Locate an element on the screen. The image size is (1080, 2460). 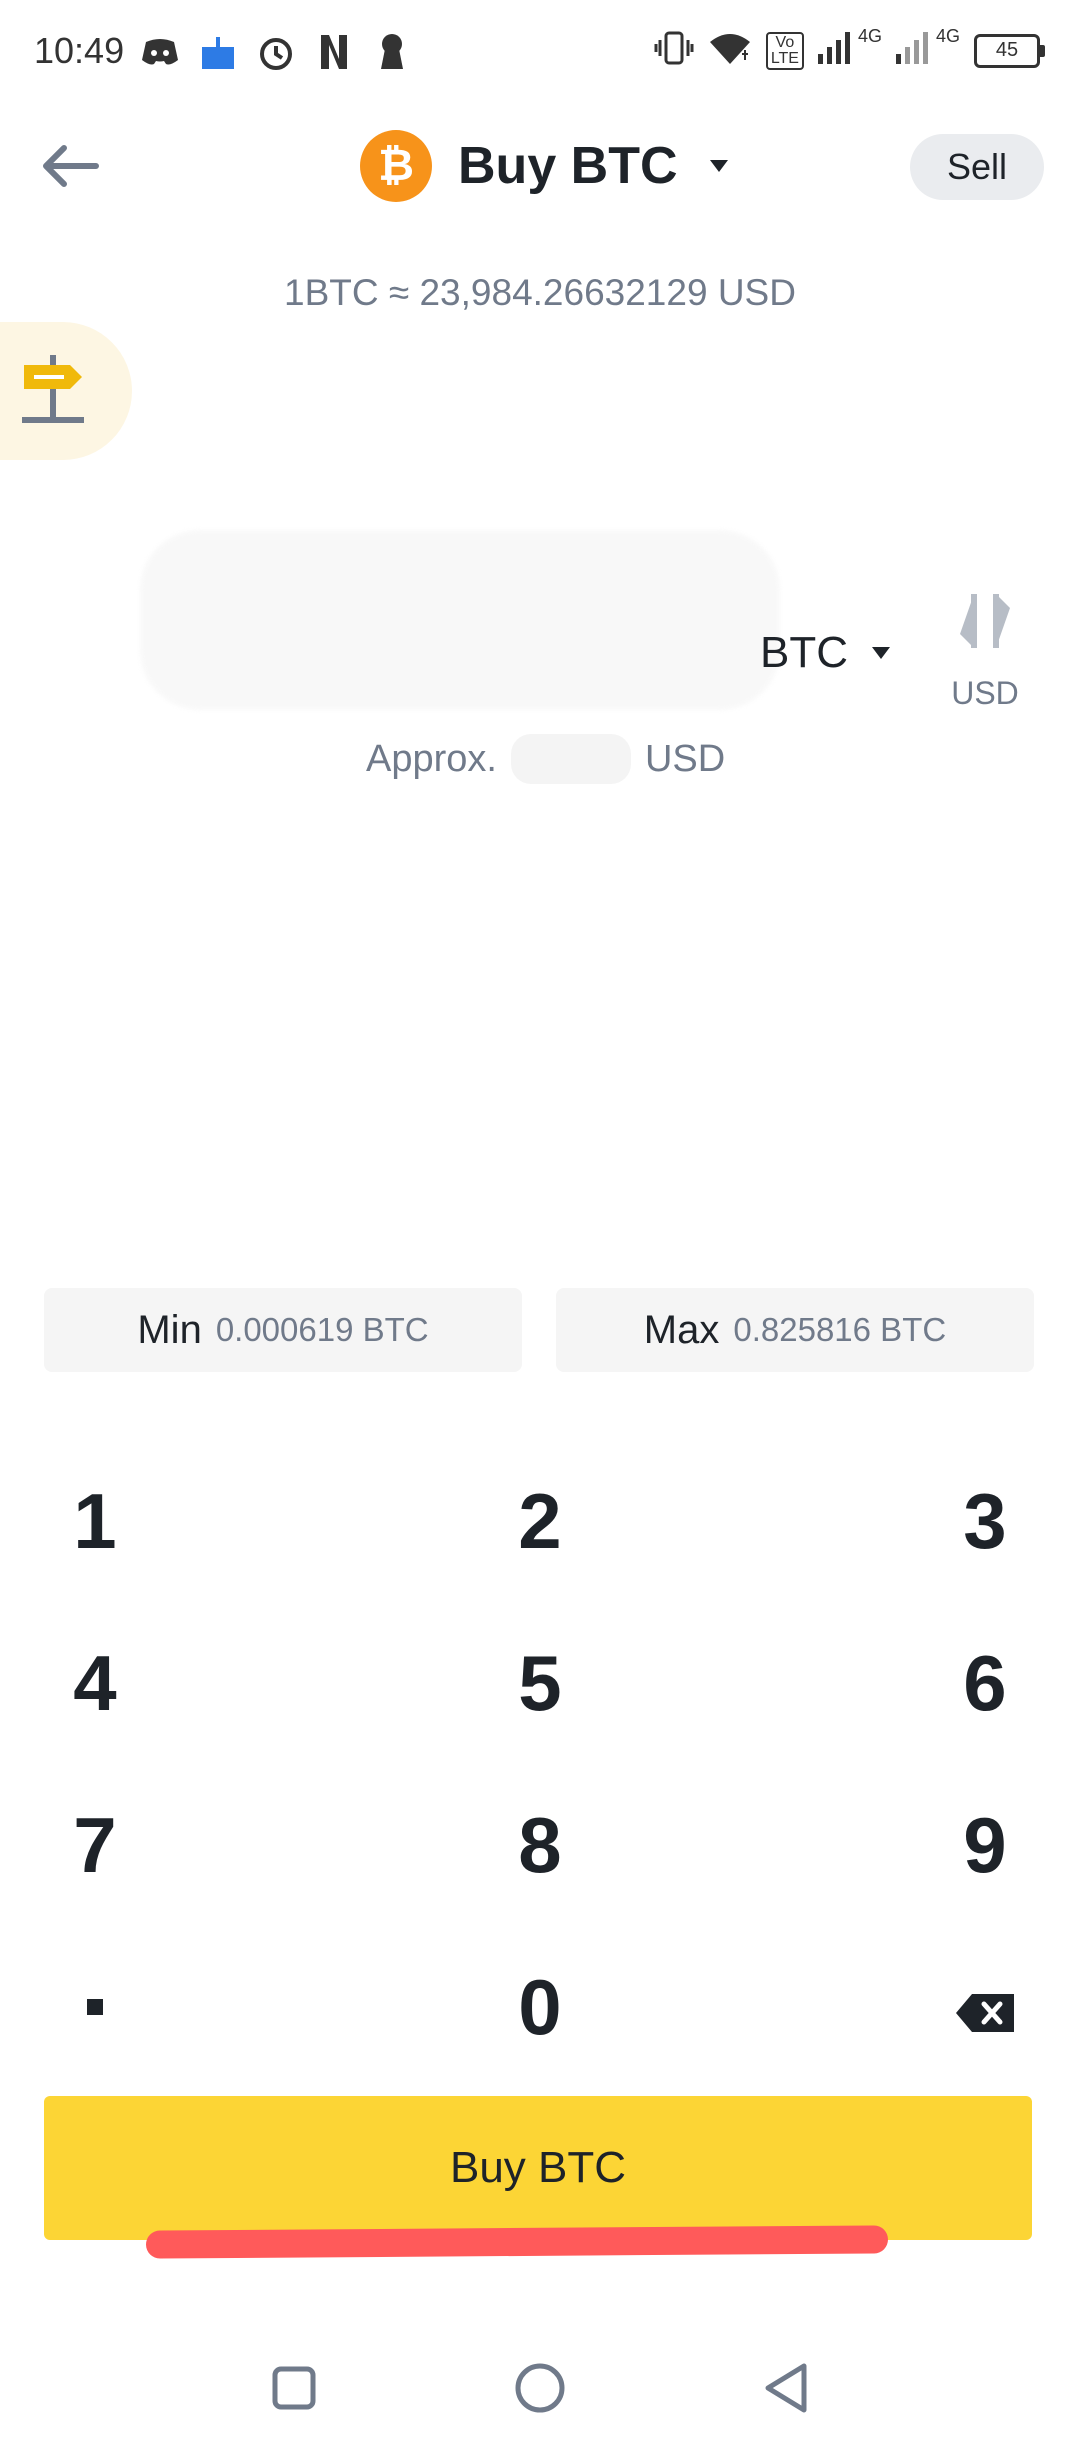
home-button is located at coordinates (540, 2390).